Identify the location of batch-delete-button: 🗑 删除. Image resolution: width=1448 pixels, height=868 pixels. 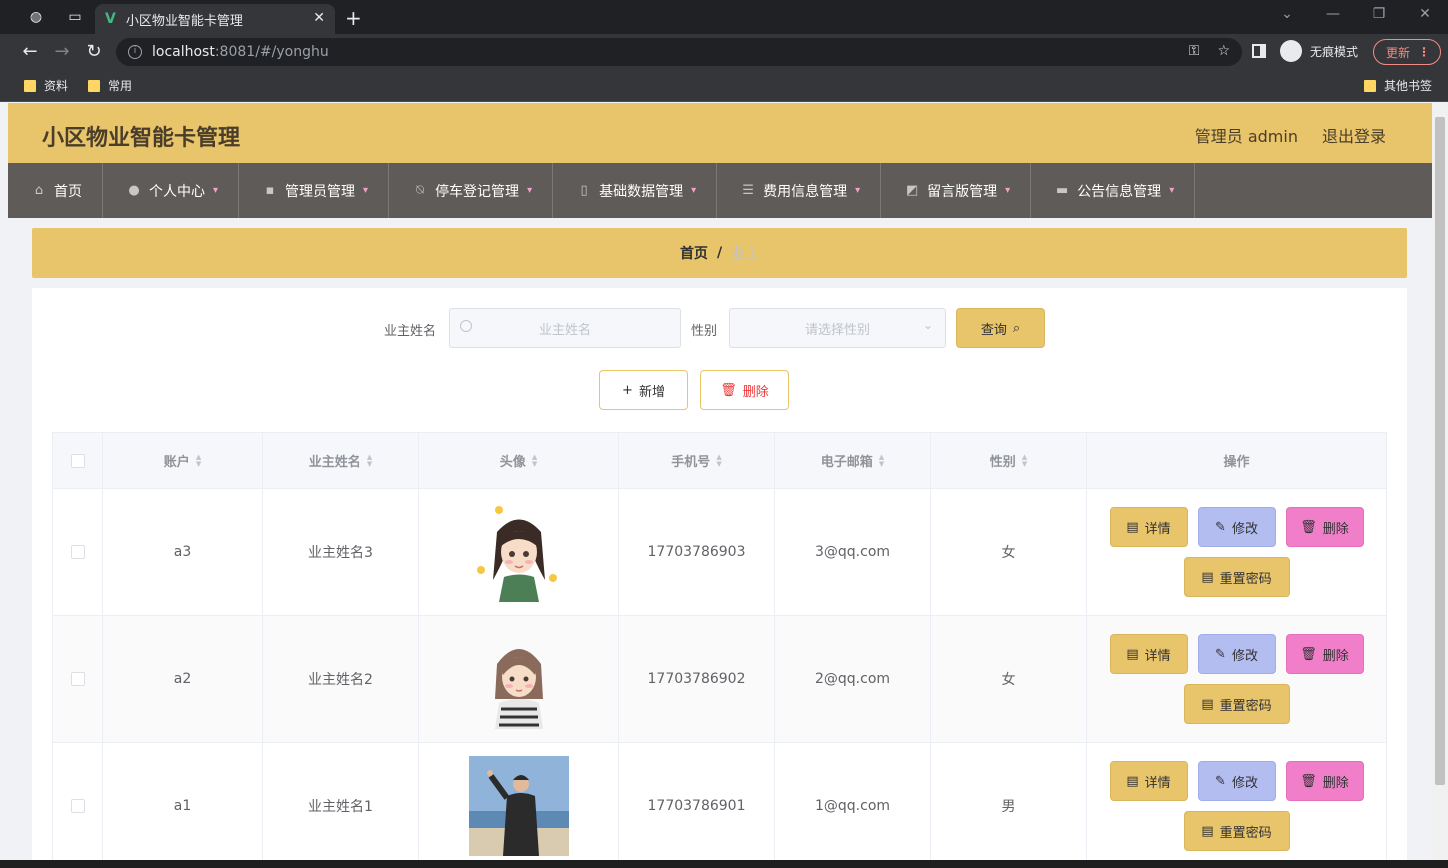
(744, 390).